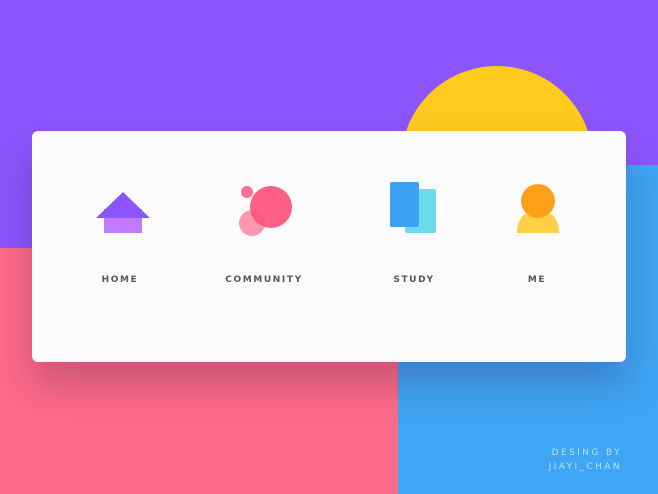  I want to click on person-icon, so click(538, 208).